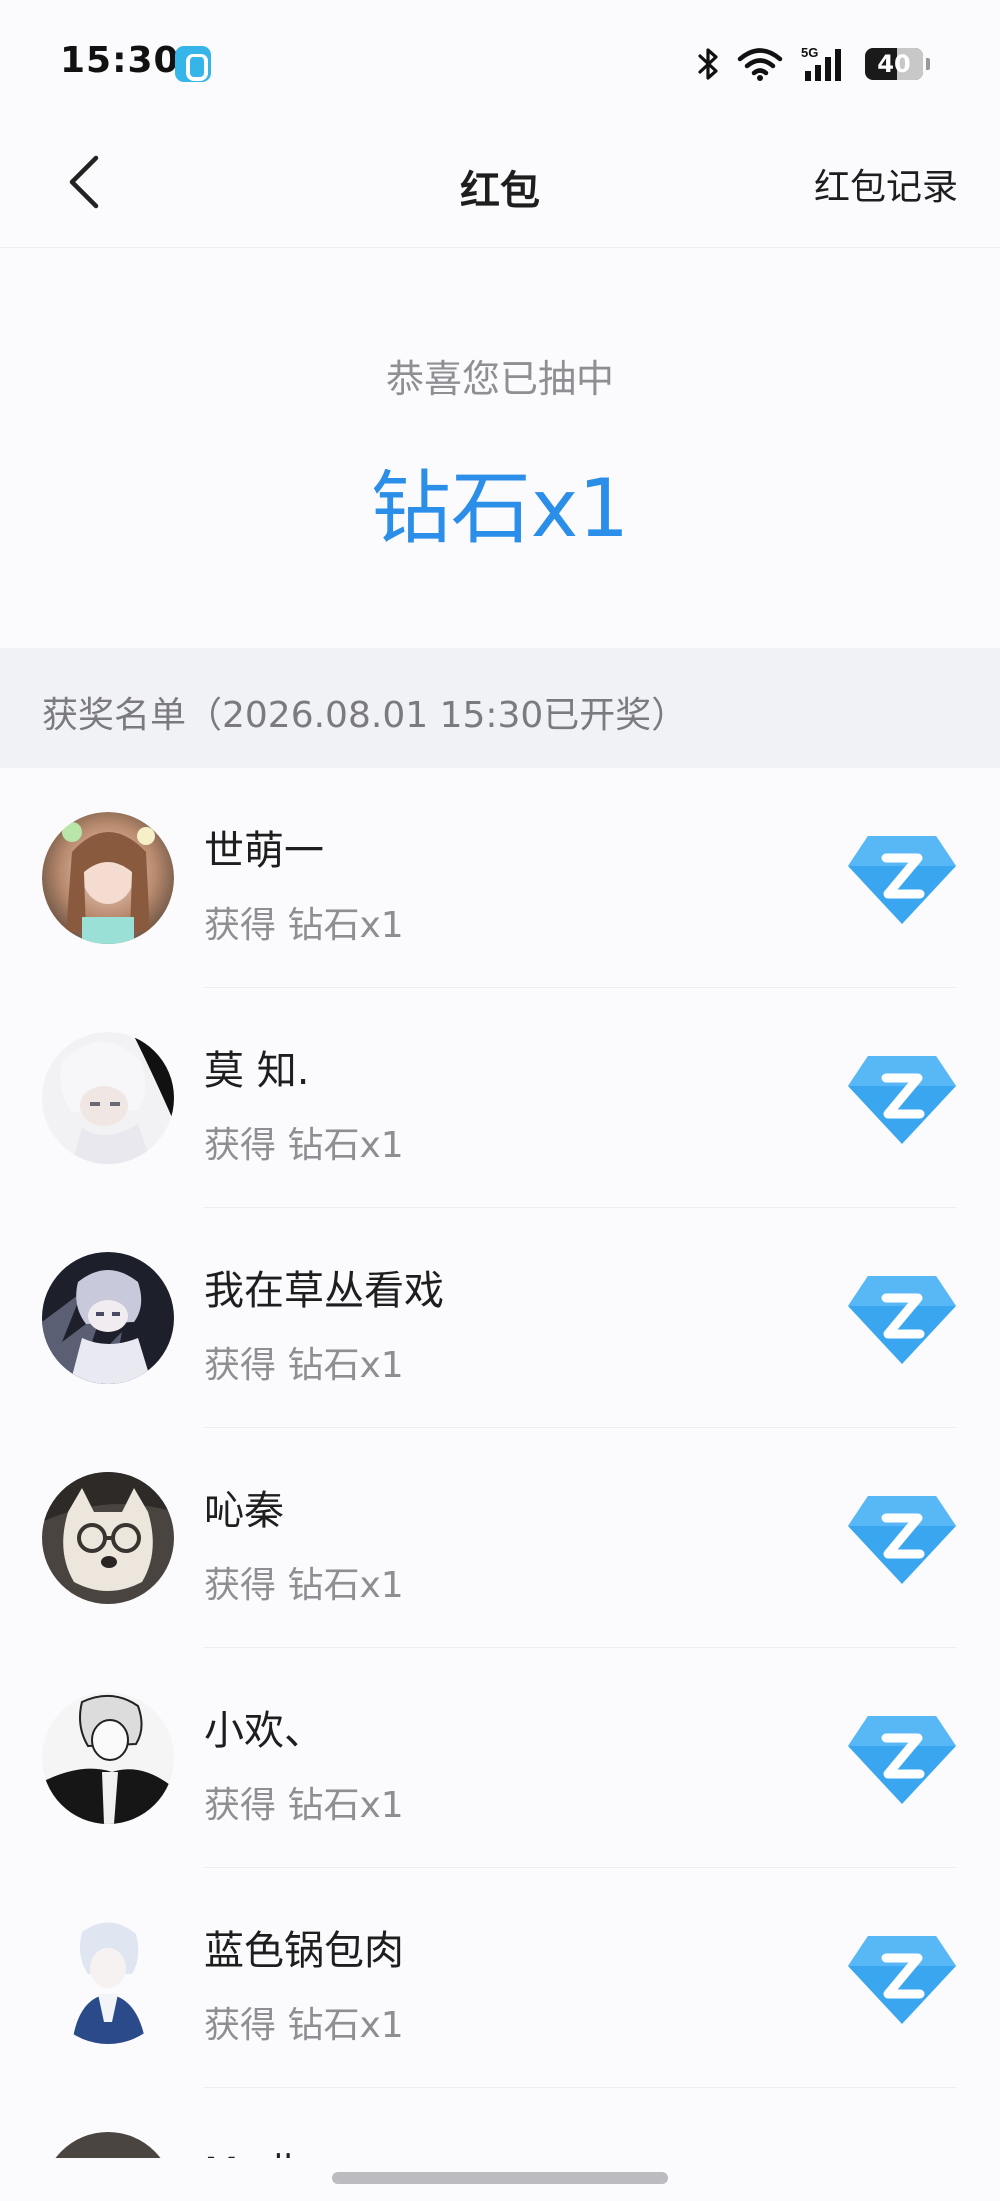 The image size is (1000, 2201). I want to click on nav-bar: 红包 红包记录, so click(500, 184).